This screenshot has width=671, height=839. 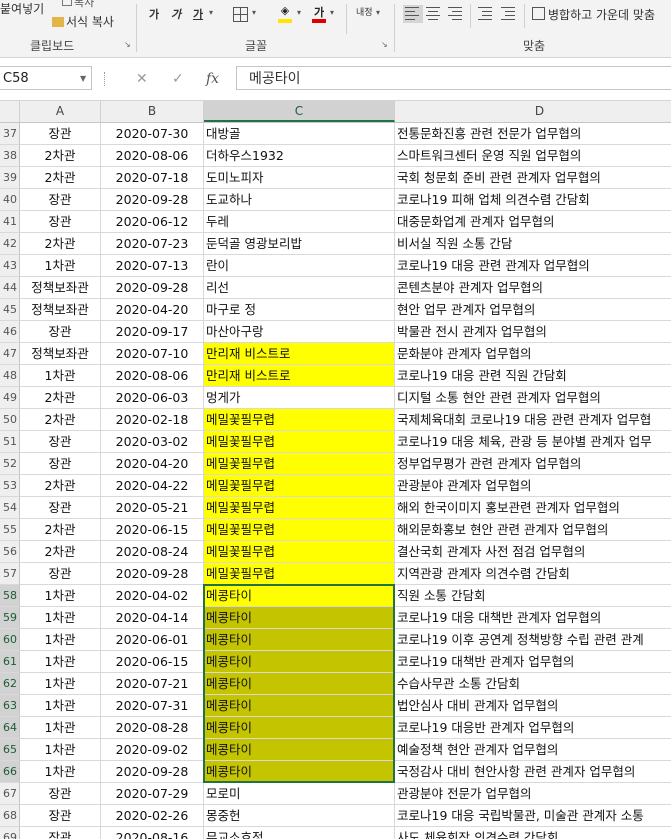 What do you see at coordinates (152, 618) in the screenshot?
I see `cell-b: 2020-04-14` at bounding box center [152, 618].